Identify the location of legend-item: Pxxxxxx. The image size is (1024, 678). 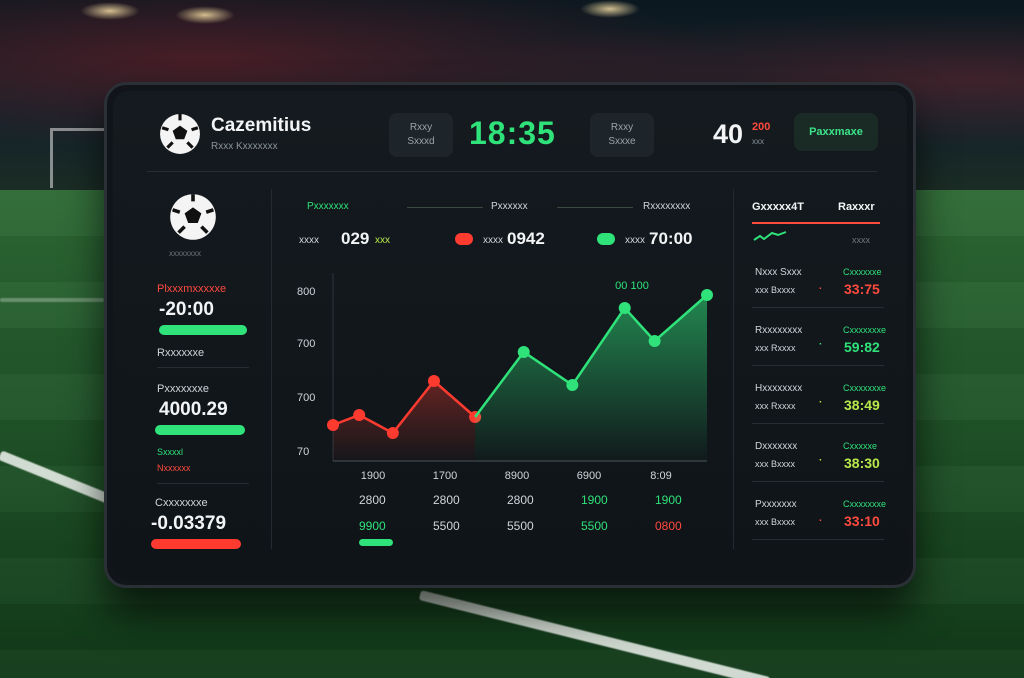
(509, 206).